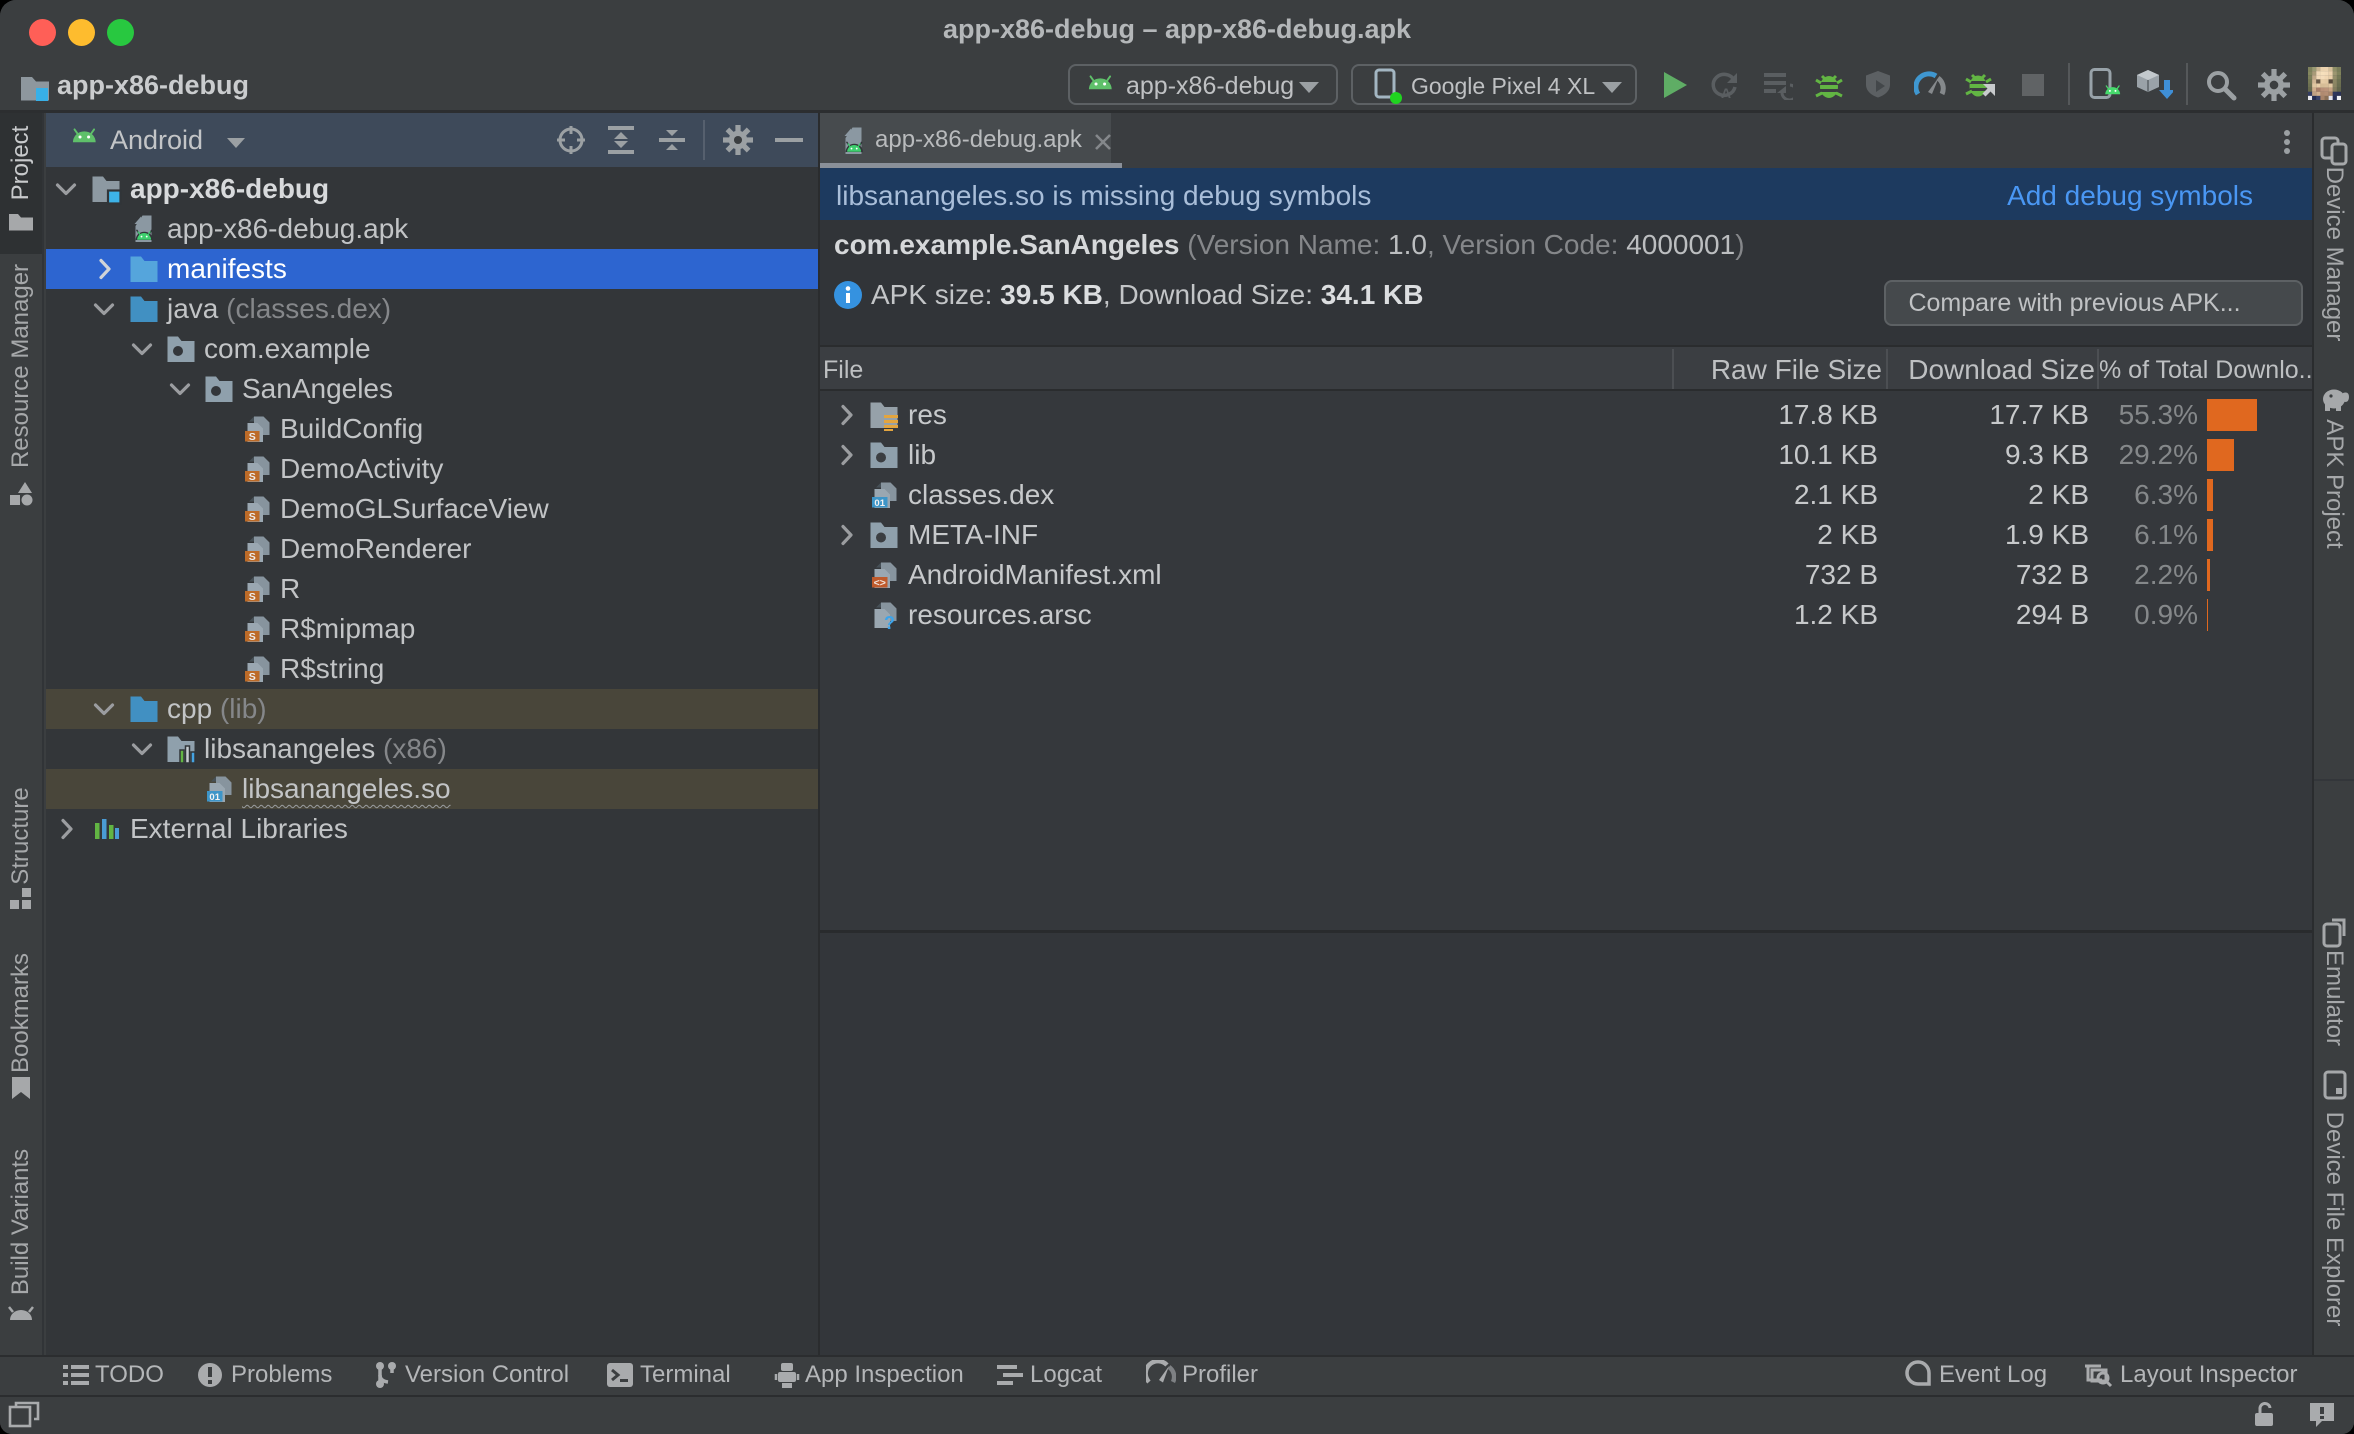 The height and width of the screenshot is (1434, 2354). Describe the element at coordinates (1726, 92) in the screenshot. I see `svg-text: A` at that location.